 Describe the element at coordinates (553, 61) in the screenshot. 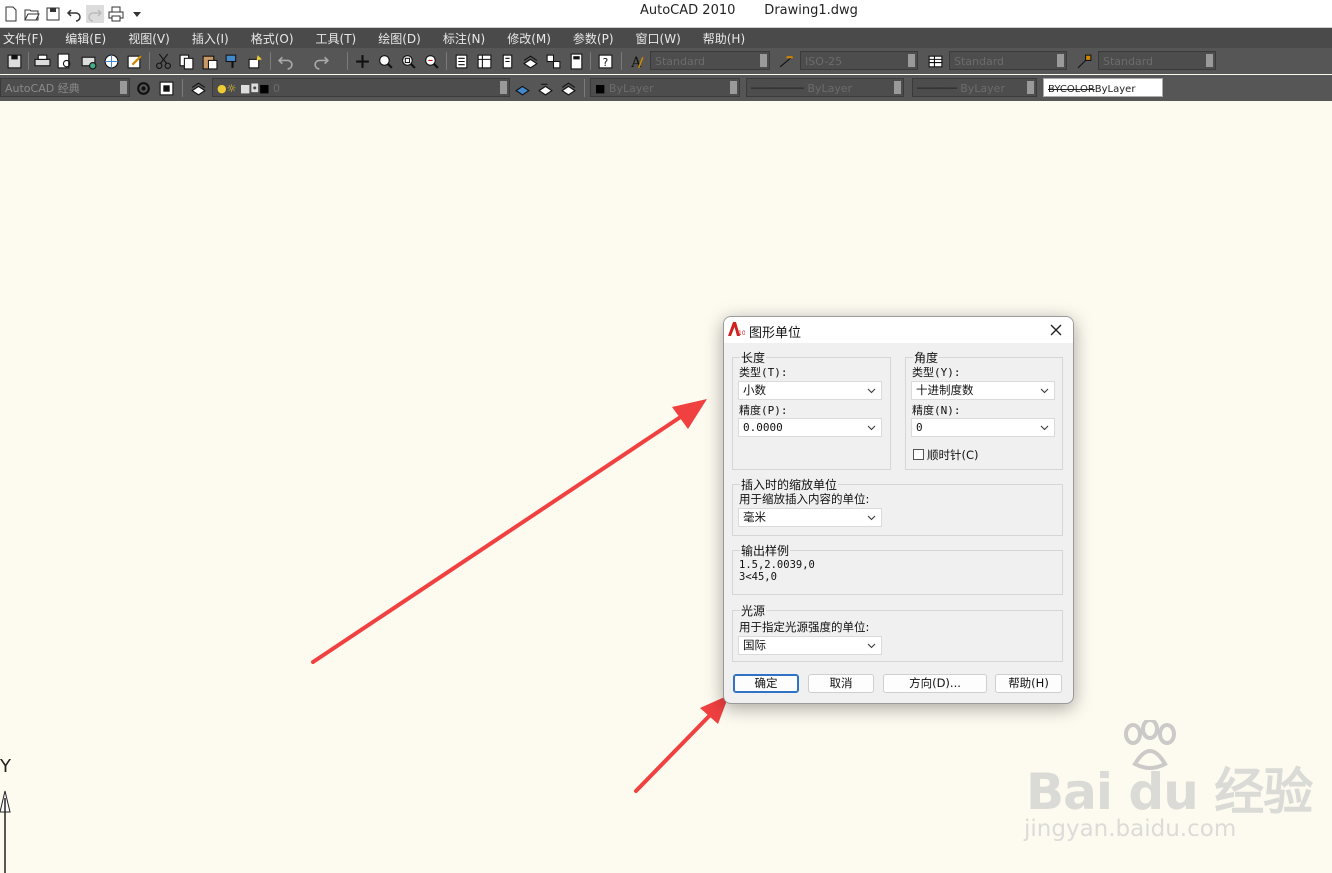

I see `markup-set-icon` at that location.